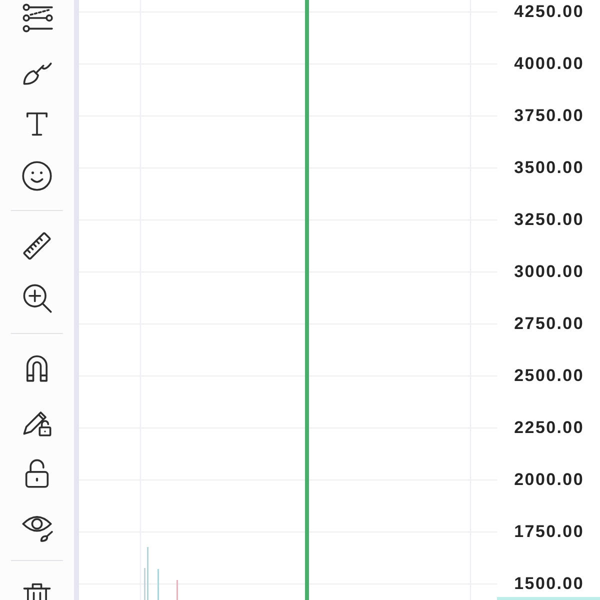 The image size is (600, 600). What do you see at coordinates (549, 376) in the screenshot?
I see `price-label: 2500.00` at bounding box center [549, 376].